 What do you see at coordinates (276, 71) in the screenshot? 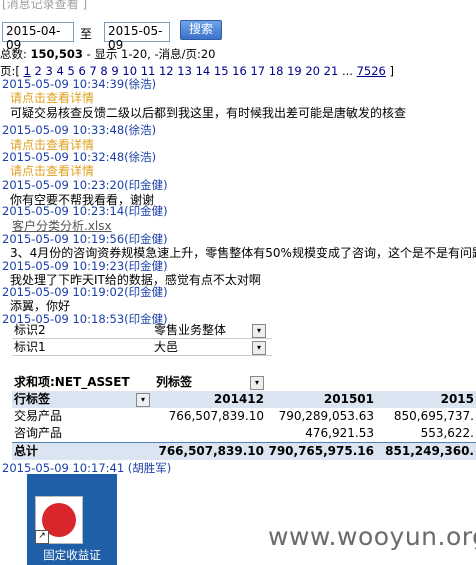
I see `pager-page-link: 18` at bounding box center [276, 71].